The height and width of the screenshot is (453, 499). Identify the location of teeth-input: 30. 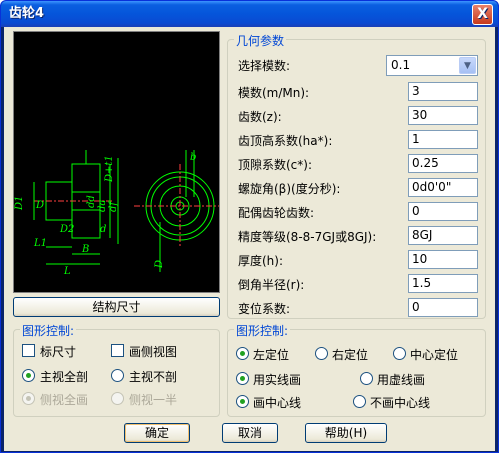
(443, 115).